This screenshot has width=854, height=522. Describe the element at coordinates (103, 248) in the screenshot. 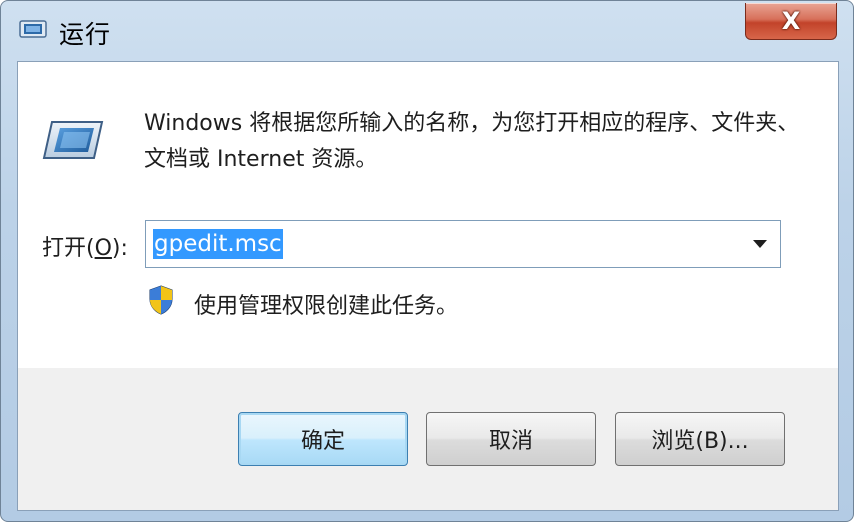

I see `open-label-accelerator: O` at that location.